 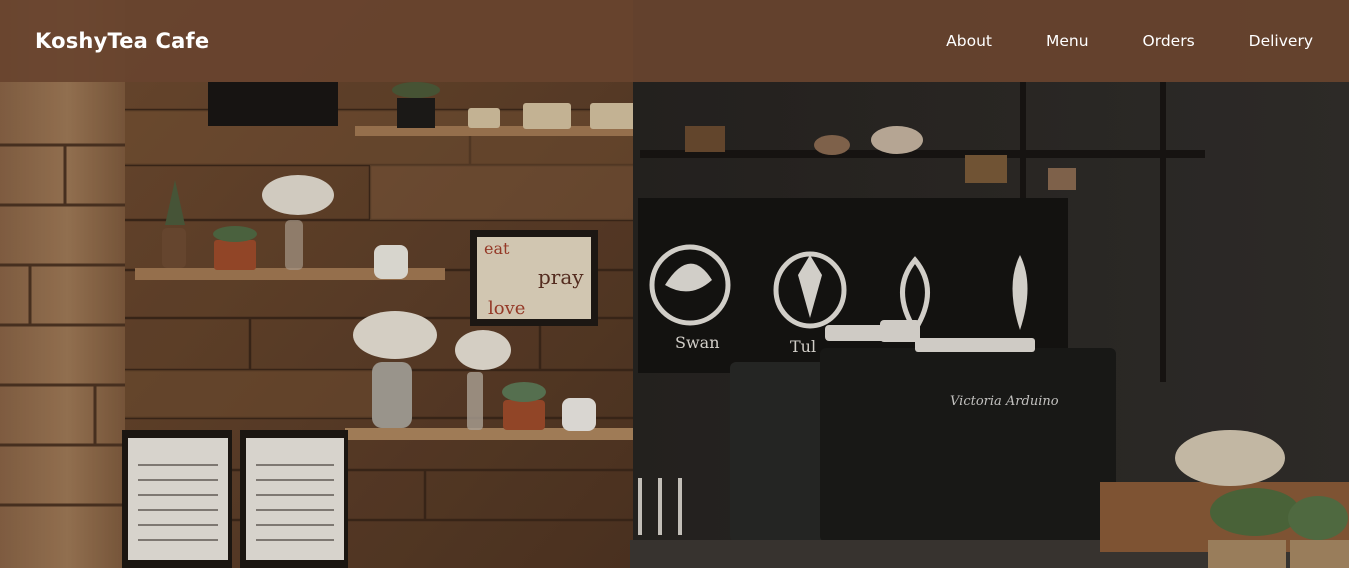 What do you see at coordinates (1067, 41) in the screenshot?
I see `nav-link-menu: Menu` at bounding box center [1067, 41].